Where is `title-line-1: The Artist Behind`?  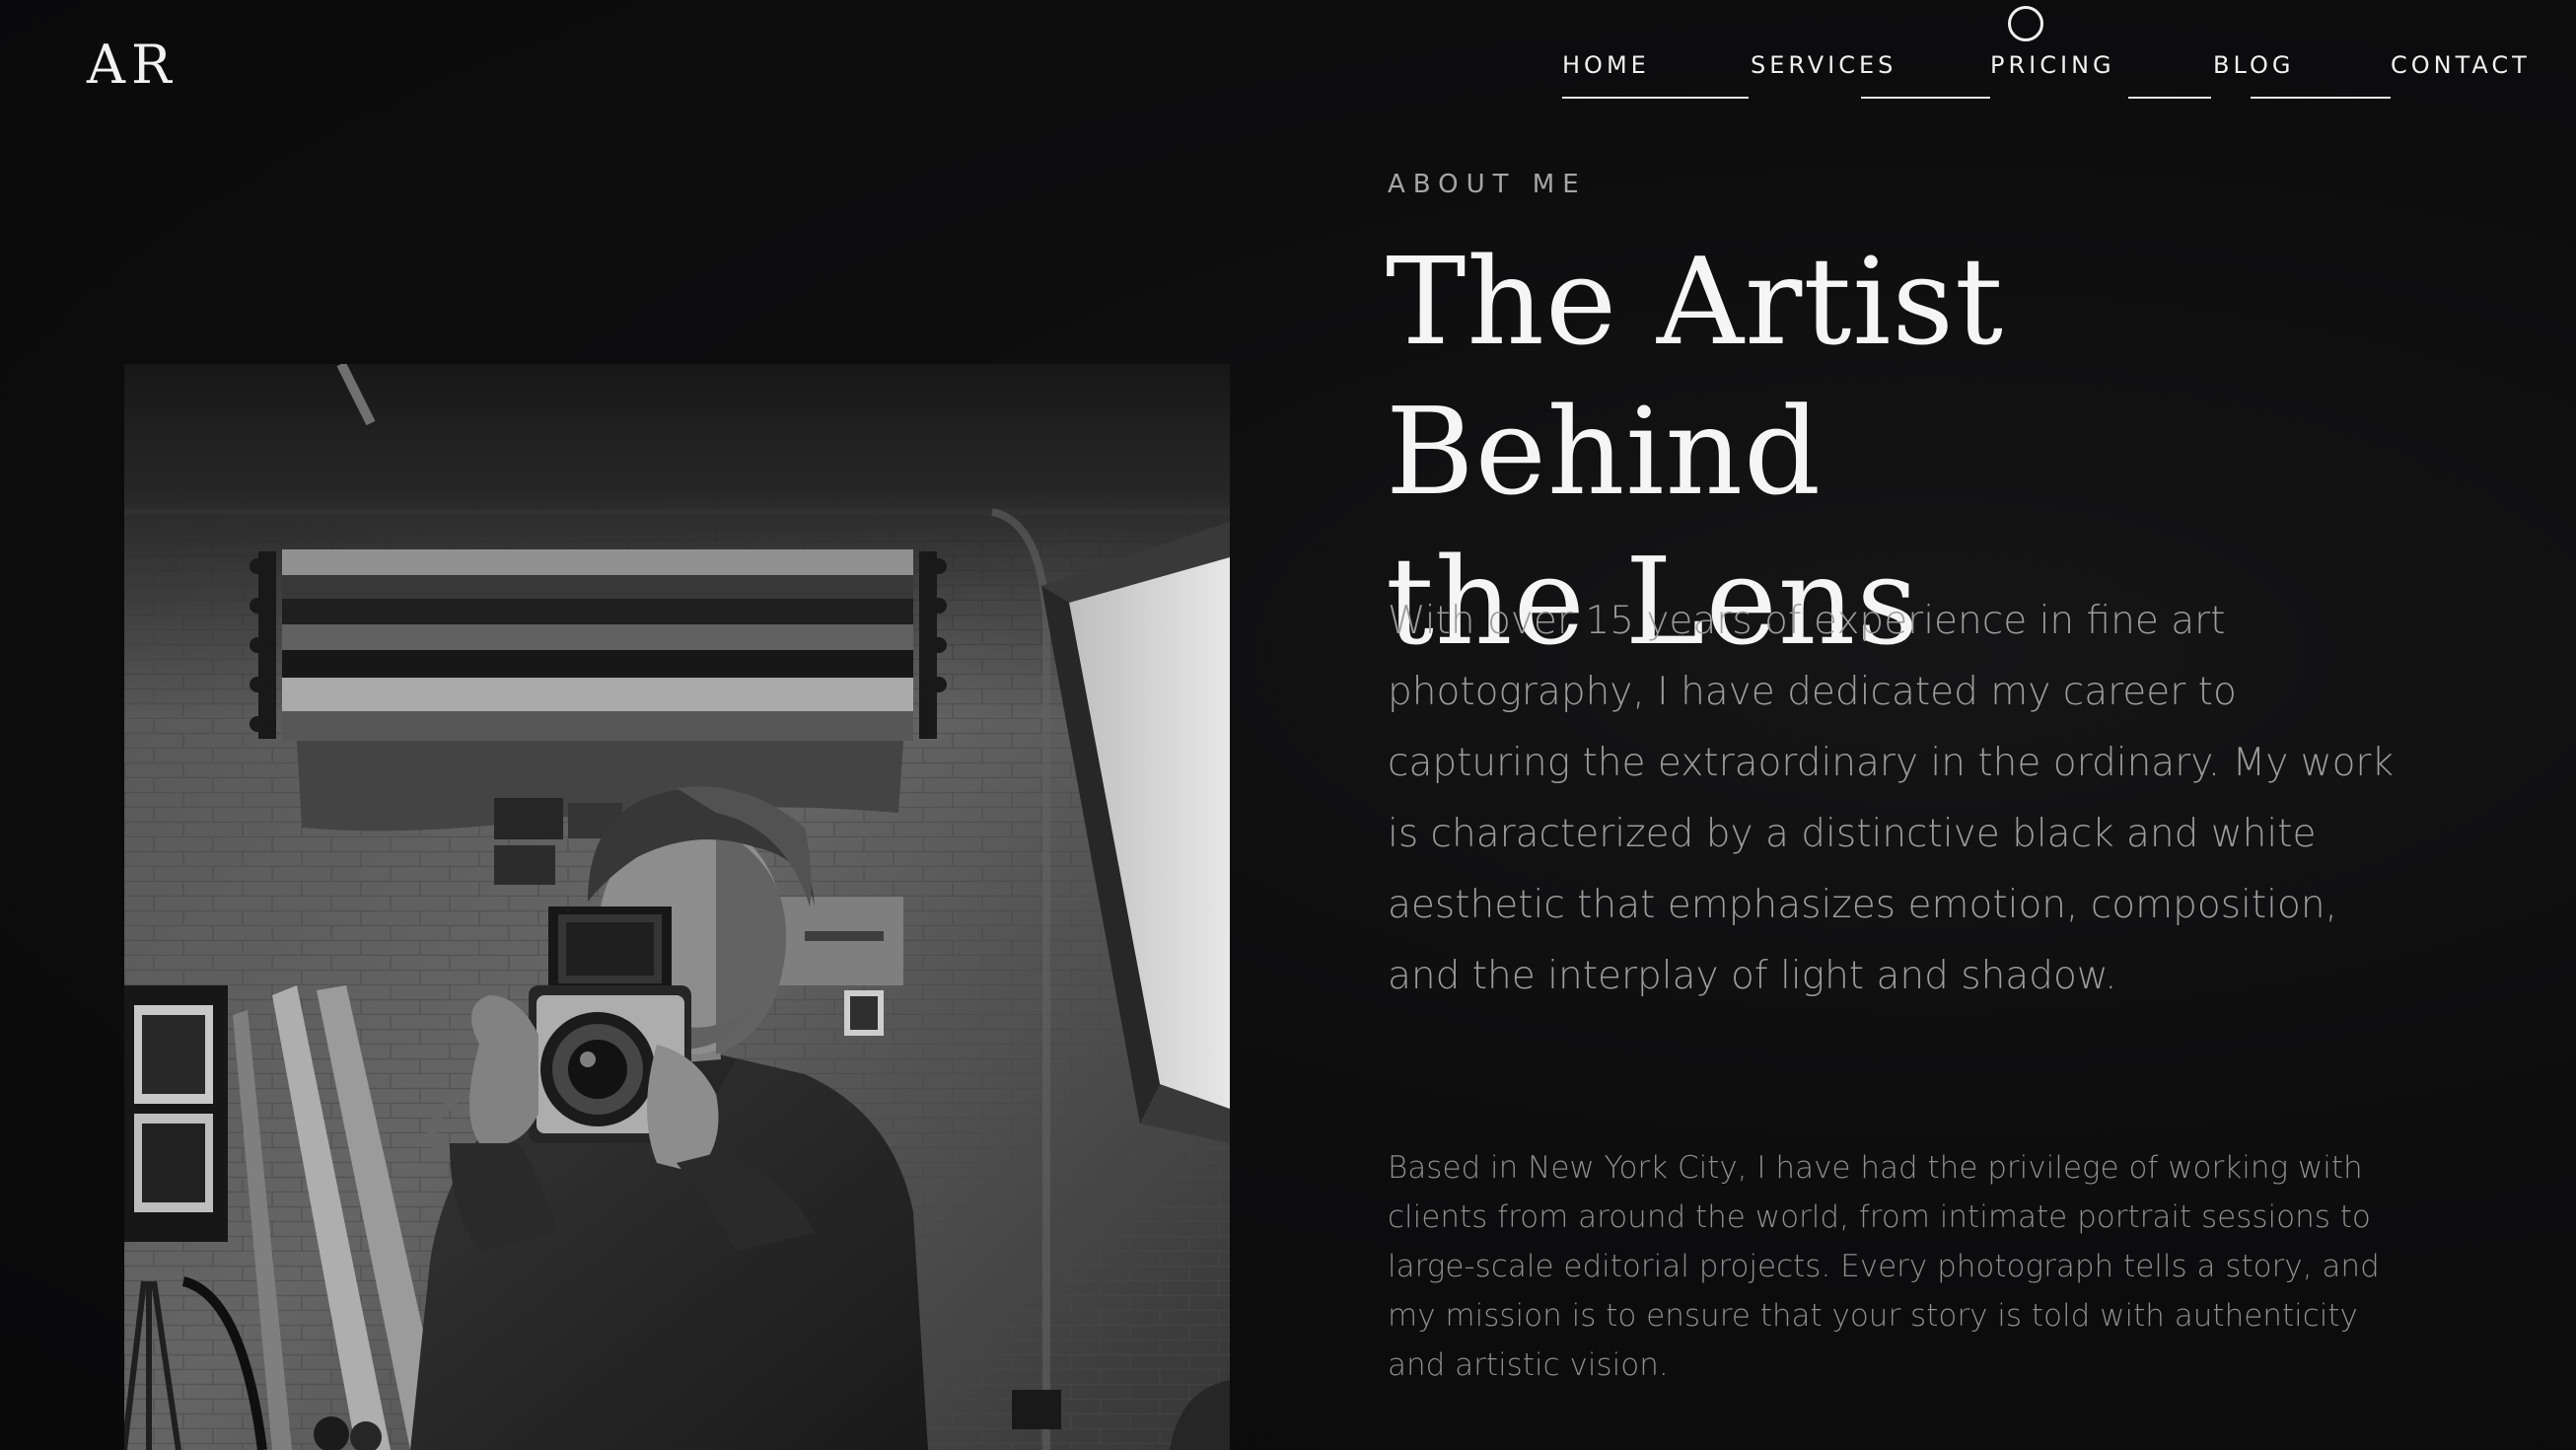 title-line-1: The Artist Behind is located at coordinates (1696, 377).